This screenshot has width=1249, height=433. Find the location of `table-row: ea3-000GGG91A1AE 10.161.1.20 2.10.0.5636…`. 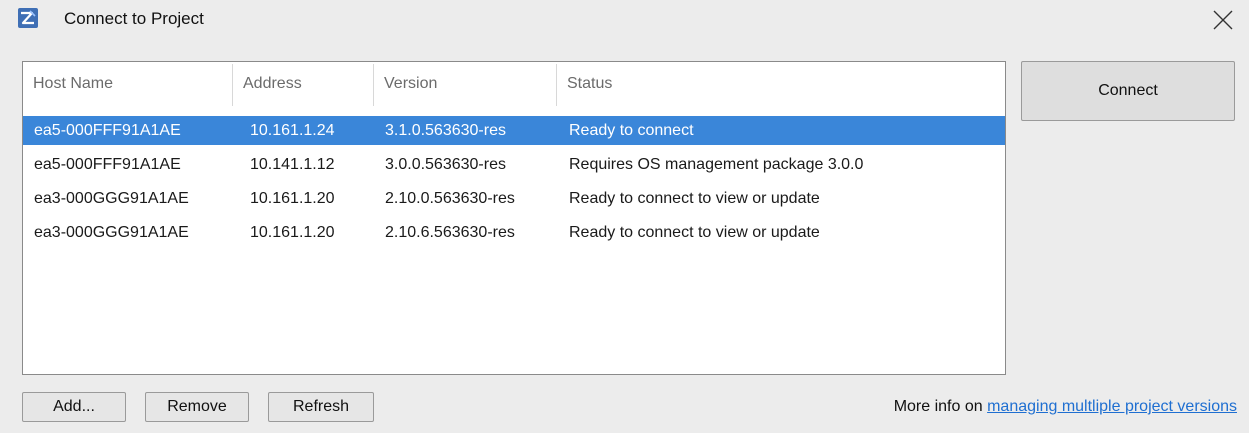

table-row: ea3-000GGG91A1AE 10.161.1.20 2.10.0.5636… is located at coordinates (514, 198).